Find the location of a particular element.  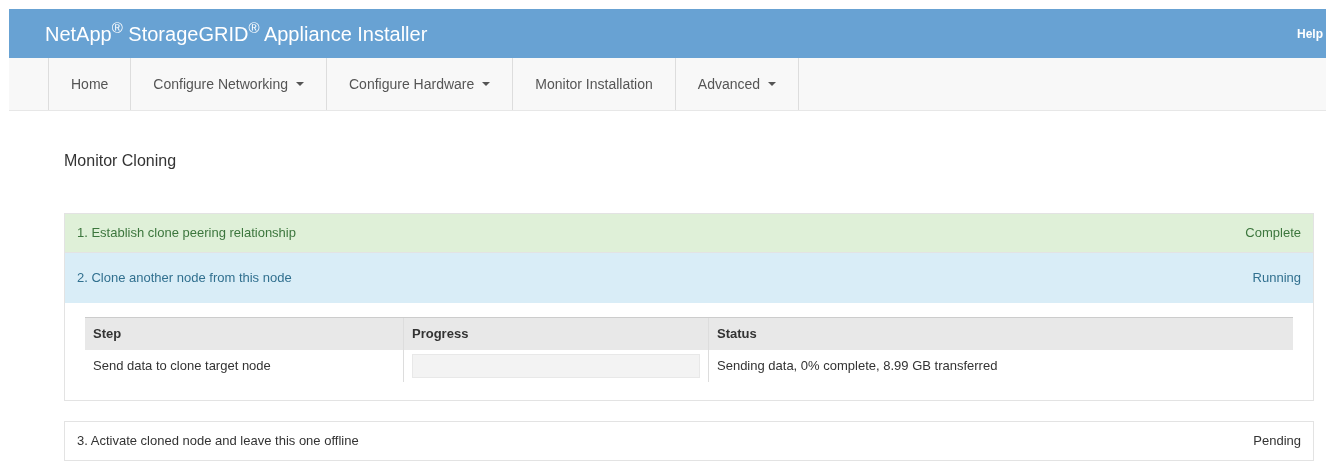

table-cell-text: Send data to clone target node is located at coordinates (182, 365).